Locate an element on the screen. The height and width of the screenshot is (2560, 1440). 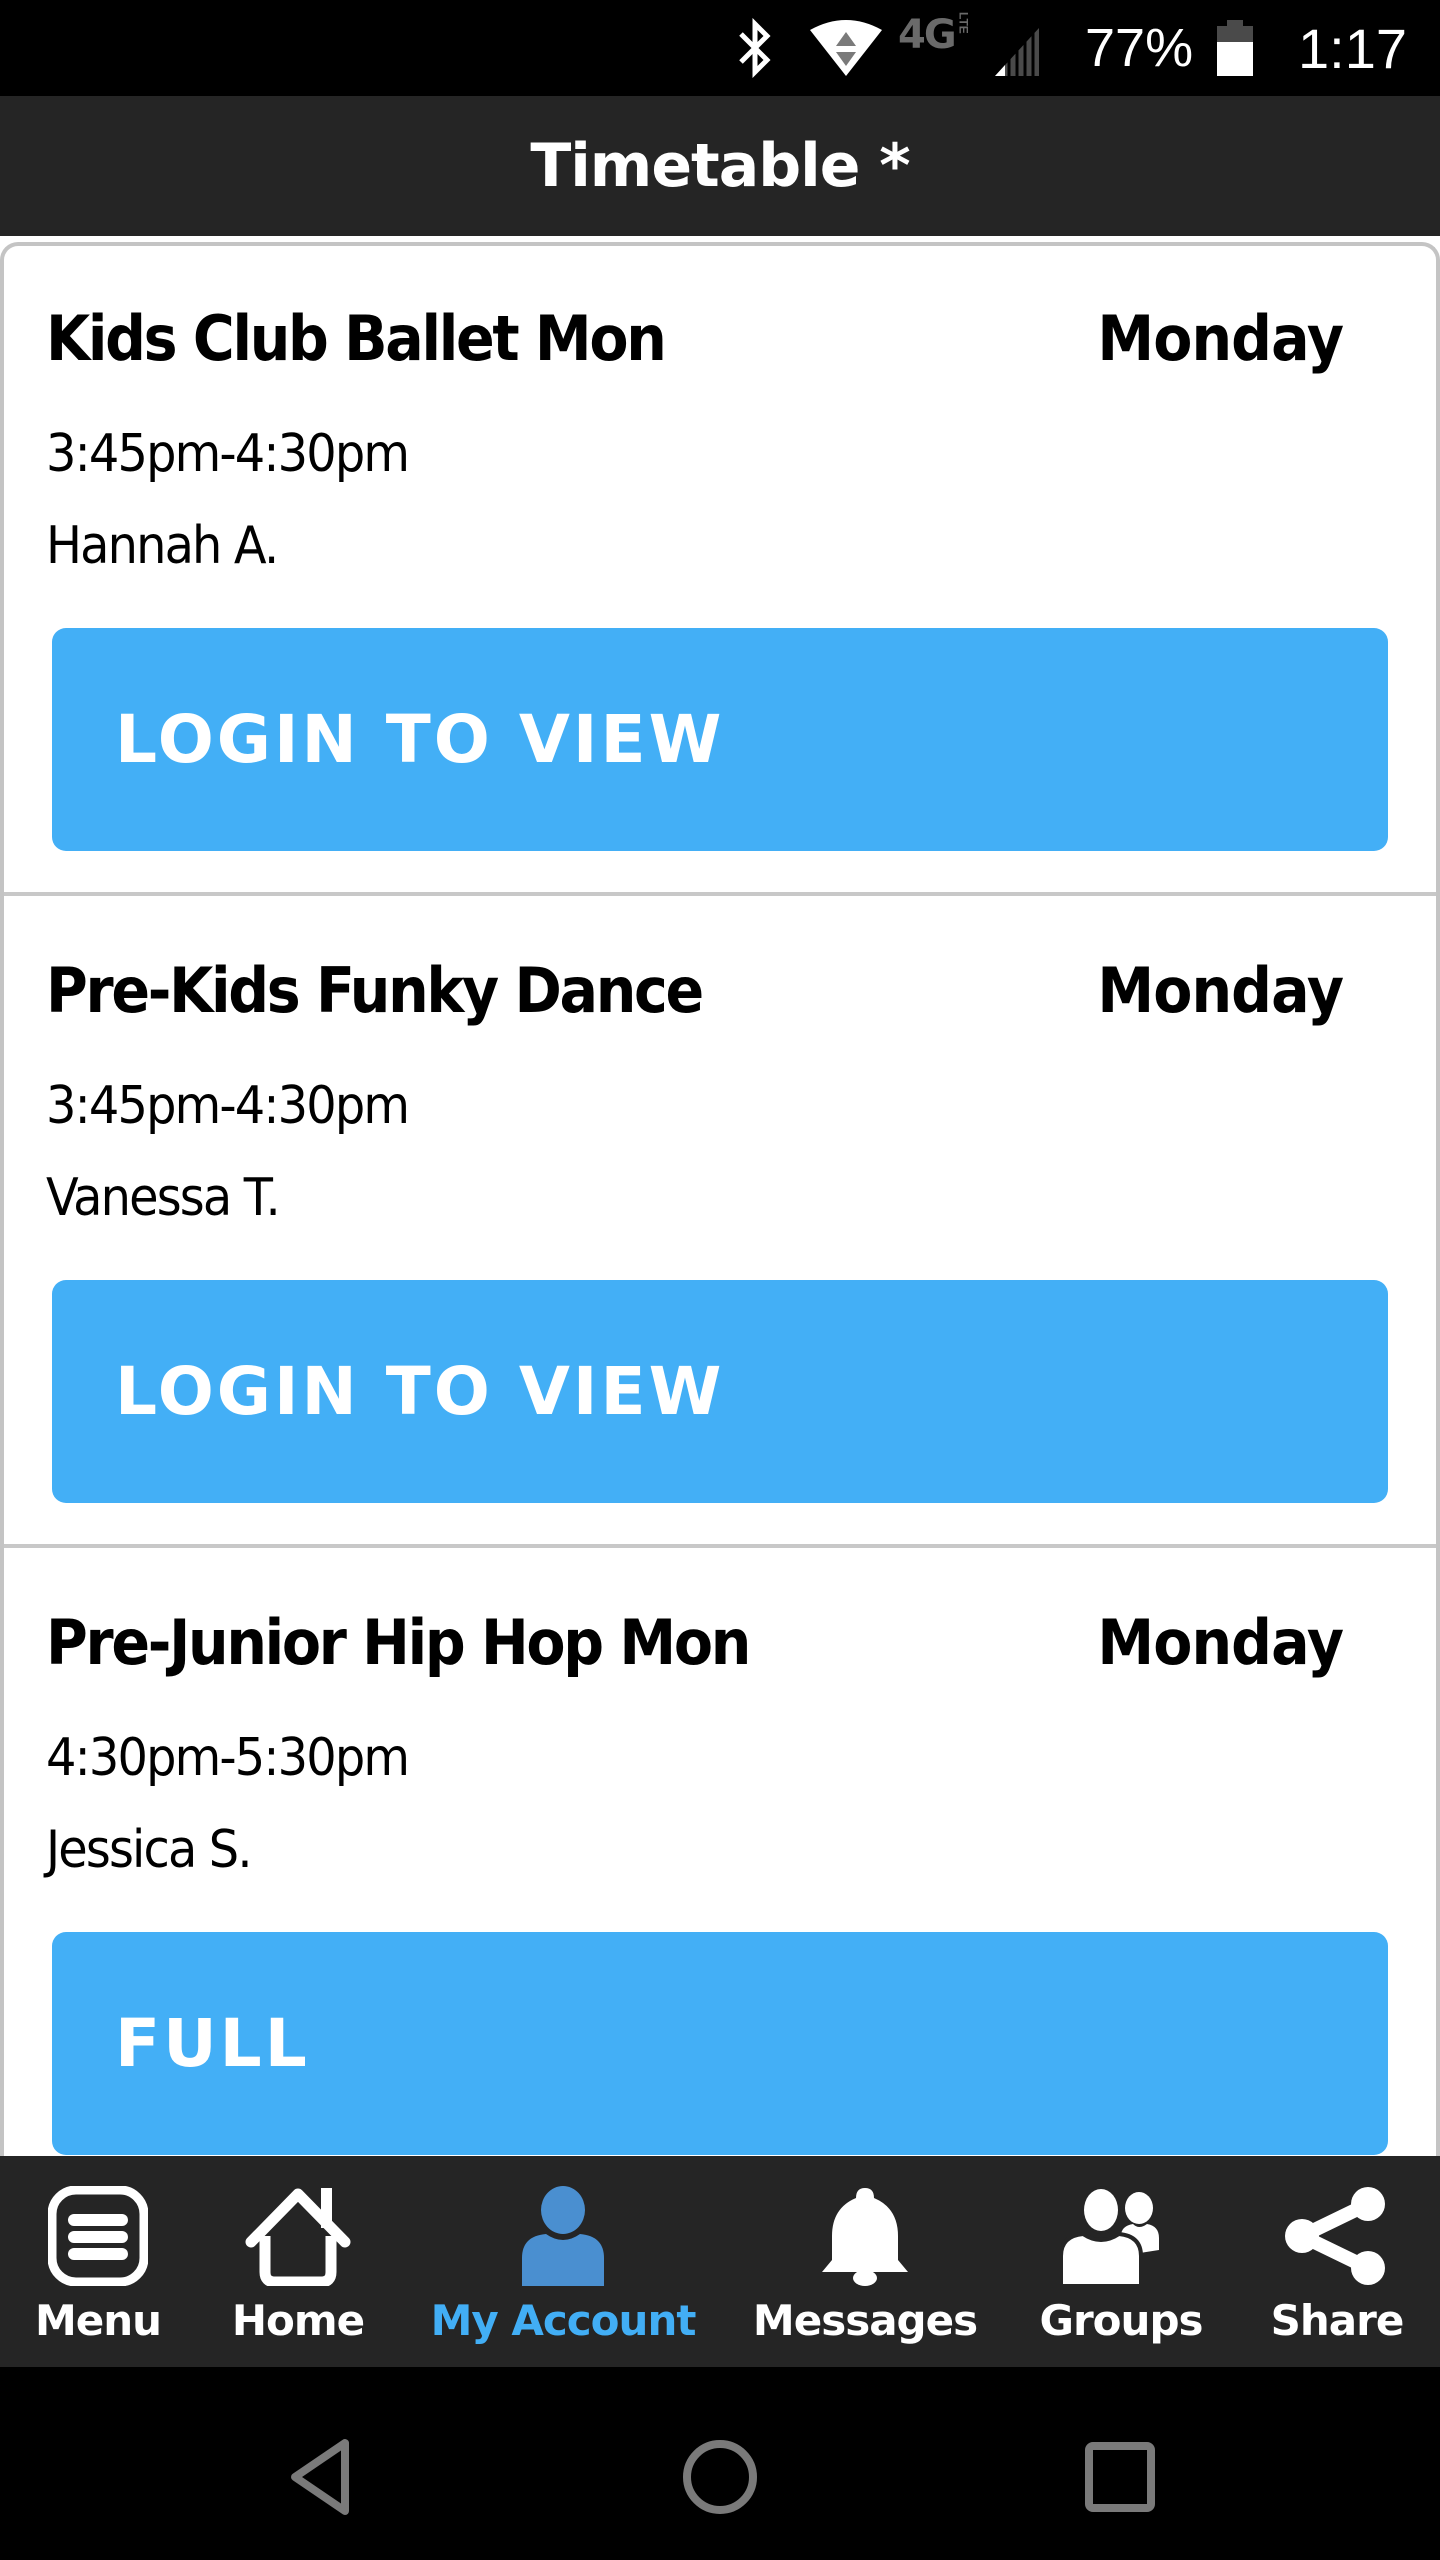
clock: 1:17 is located at coordinates (1352, 48).